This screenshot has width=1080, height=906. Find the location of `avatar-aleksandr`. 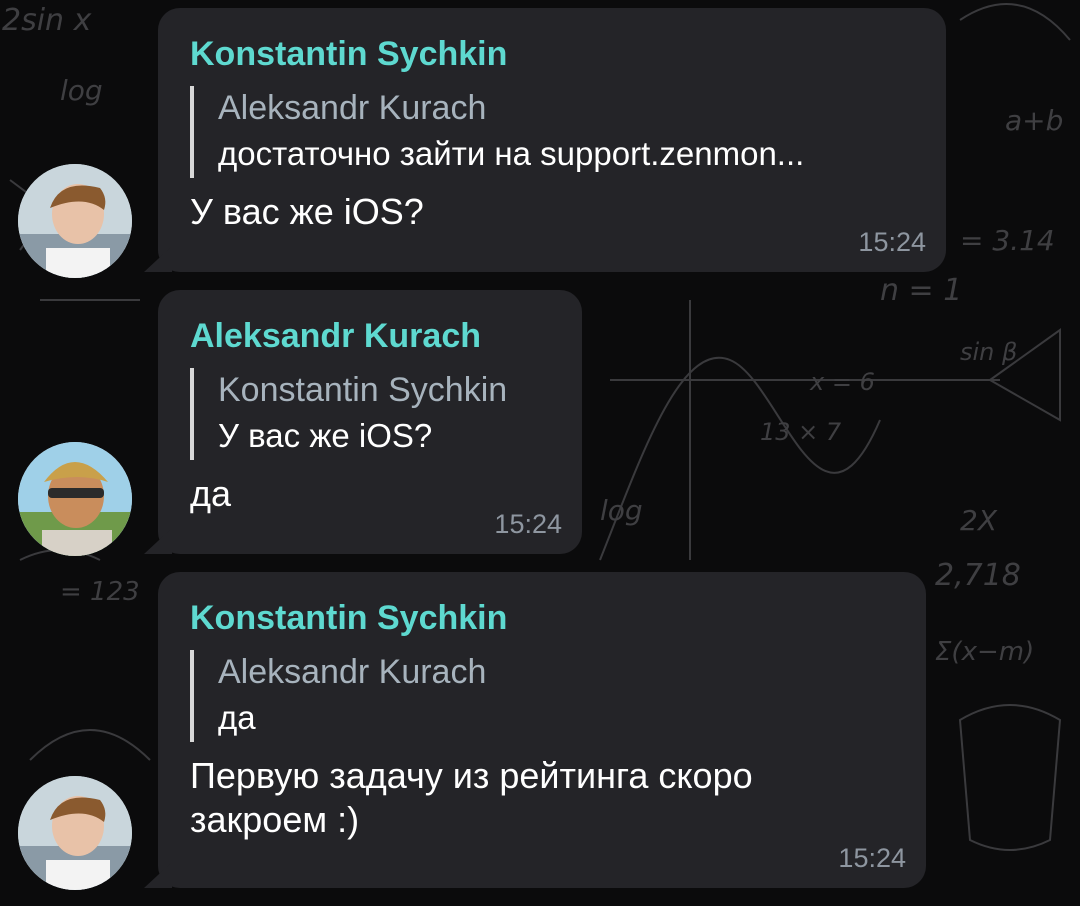

avatar-aleksandr is located at coordinates (75, 499).